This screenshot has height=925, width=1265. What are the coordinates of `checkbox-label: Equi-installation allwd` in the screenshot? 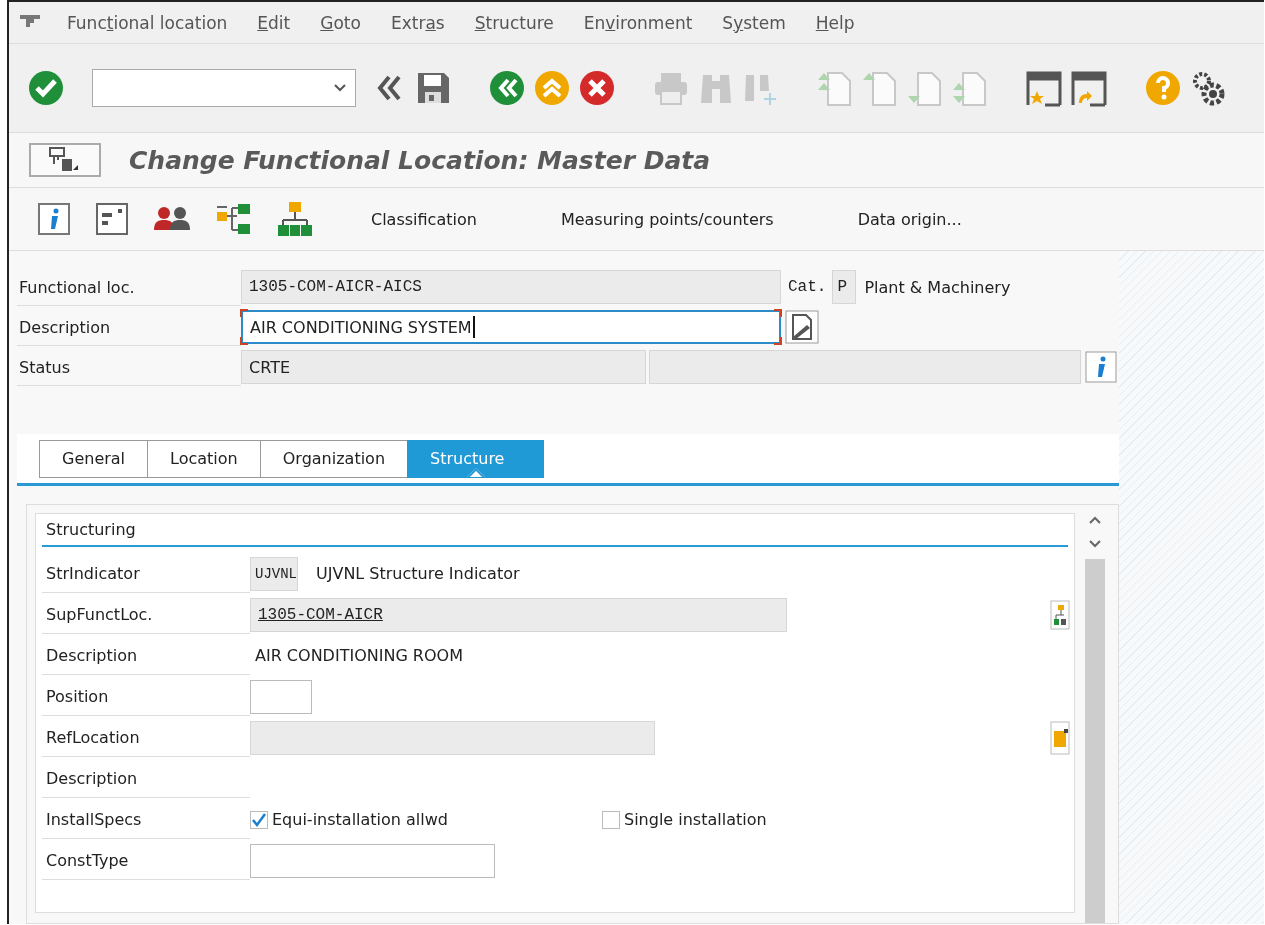 It's located at (360, 819).